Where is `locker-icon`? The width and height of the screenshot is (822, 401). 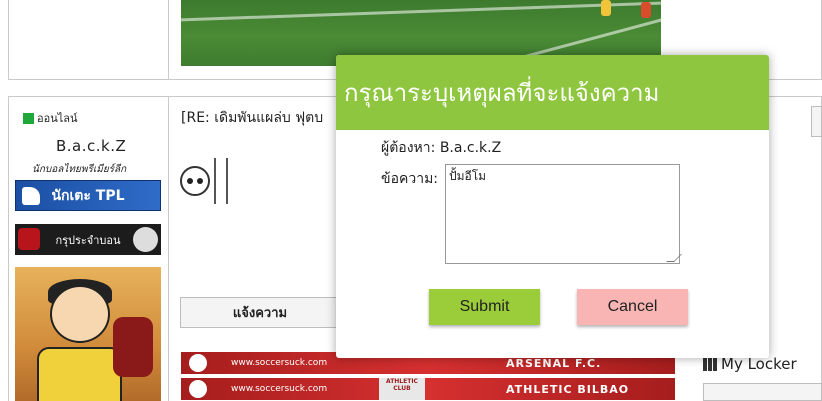
locker-icon is located at coordinates (710, 364).